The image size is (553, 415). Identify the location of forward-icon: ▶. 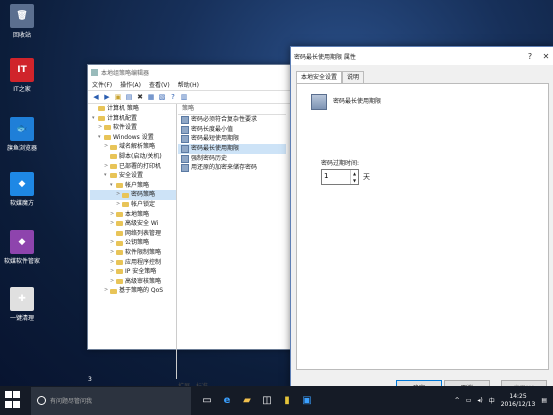
(107, 97).